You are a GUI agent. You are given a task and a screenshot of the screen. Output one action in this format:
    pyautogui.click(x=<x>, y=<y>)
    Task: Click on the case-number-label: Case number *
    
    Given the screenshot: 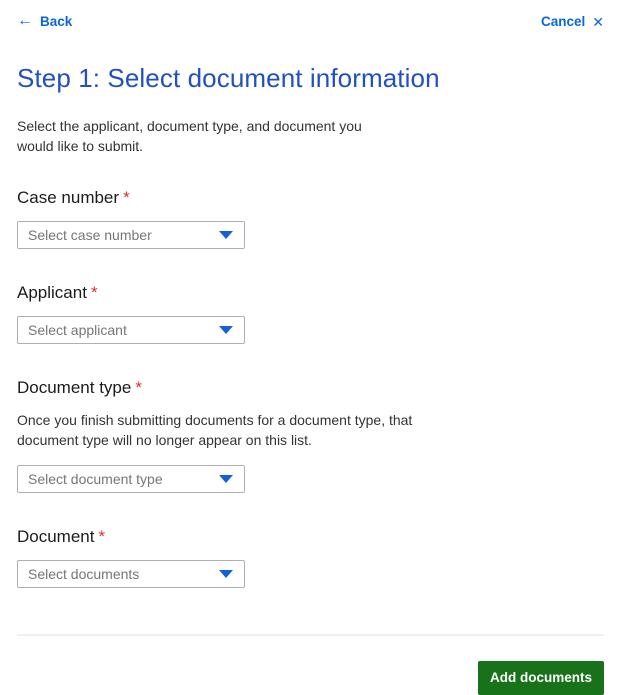 What is the action you would take?
    pyautogui.click(x=310, y=198)
    